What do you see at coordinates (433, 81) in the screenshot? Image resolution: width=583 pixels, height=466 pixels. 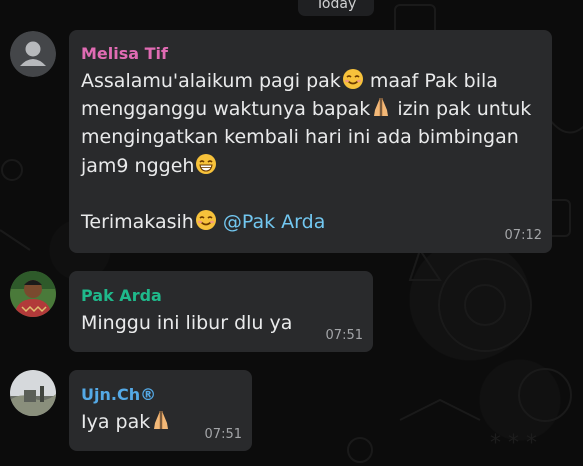 I see `message-text: maaf Pak bila` at bounding box center [433, 81].